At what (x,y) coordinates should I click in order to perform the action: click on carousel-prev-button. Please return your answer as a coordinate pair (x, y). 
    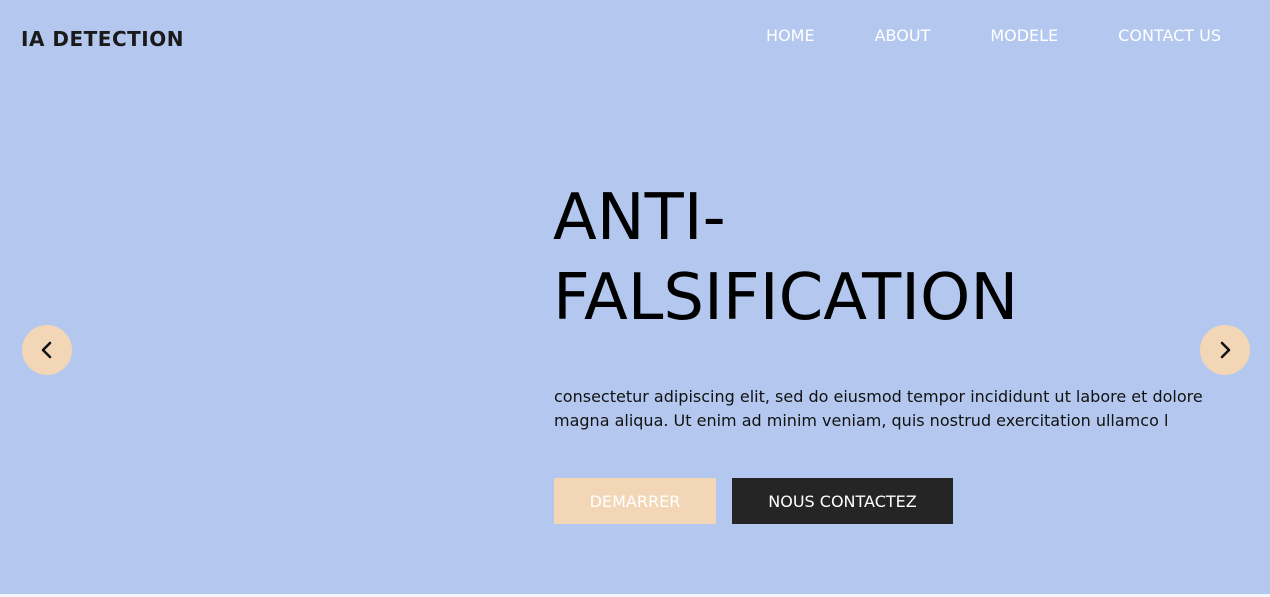
    Looking at the image, I should click on (47, 350).